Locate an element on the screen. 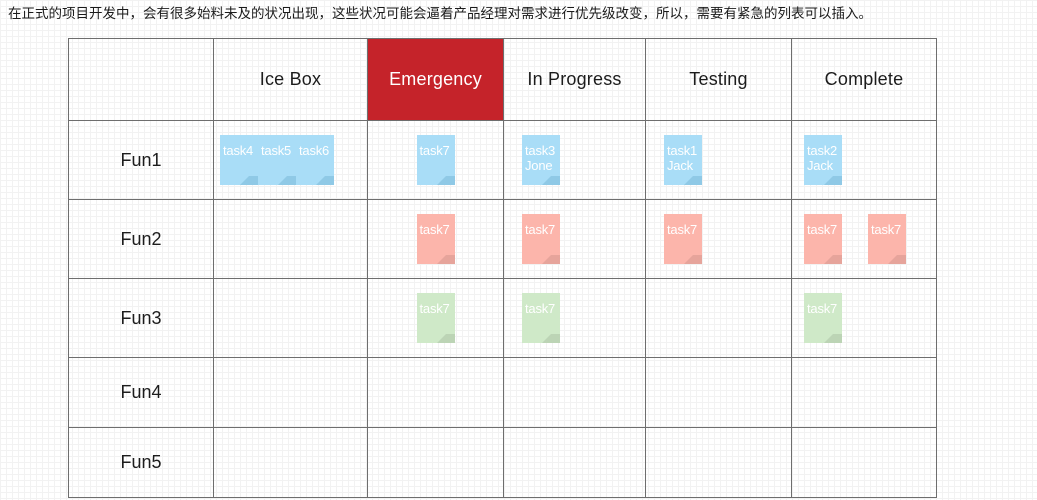 The image size is (1037, 500). task-card: task5 is located at coordinates (277, 160).